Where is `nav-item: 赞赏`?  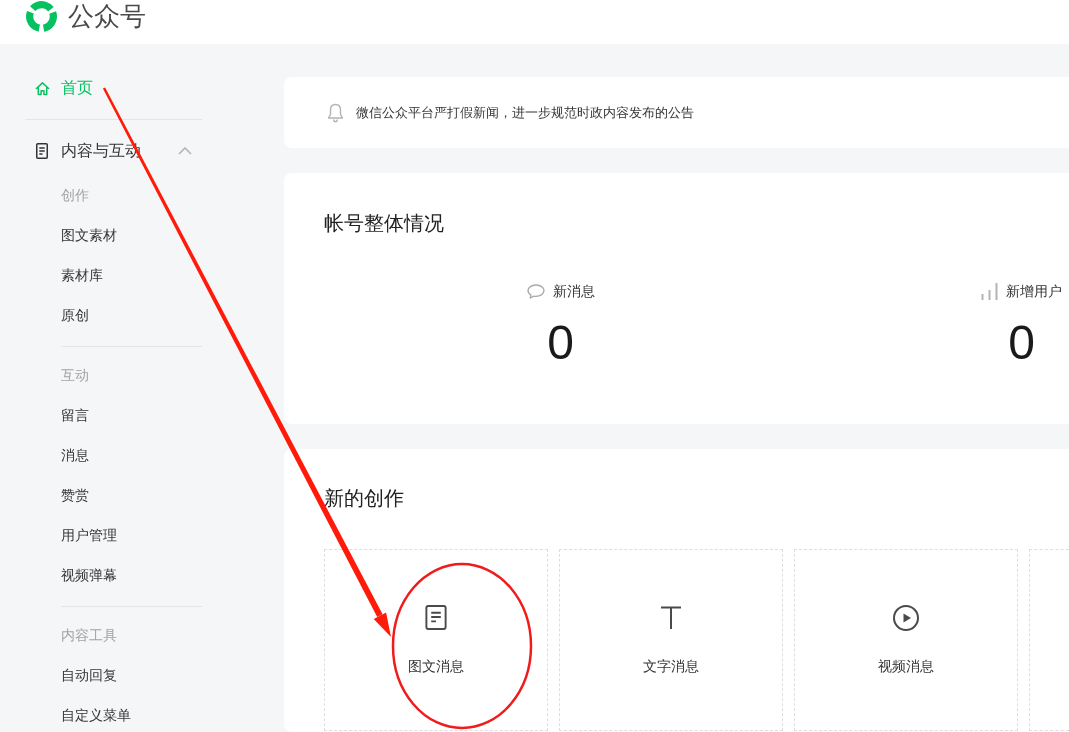
nav-item: 赞赏 is located at coordinates (113, 496).